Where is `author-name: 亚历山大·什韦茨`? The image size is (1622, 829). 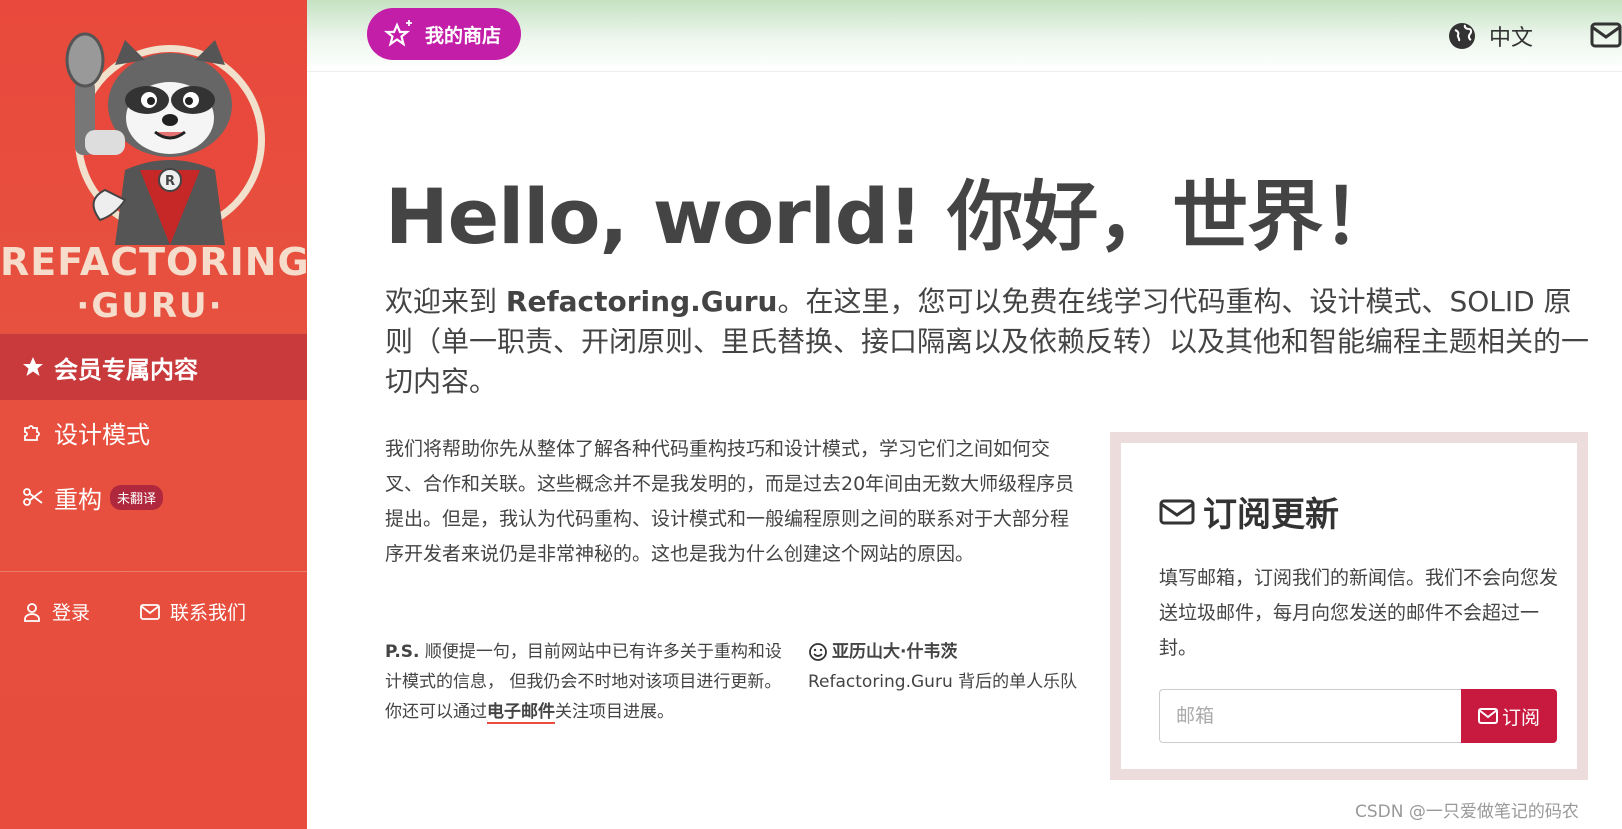
author-name: 亚历山大·什韦茨 is located at coordinates (895, 652).